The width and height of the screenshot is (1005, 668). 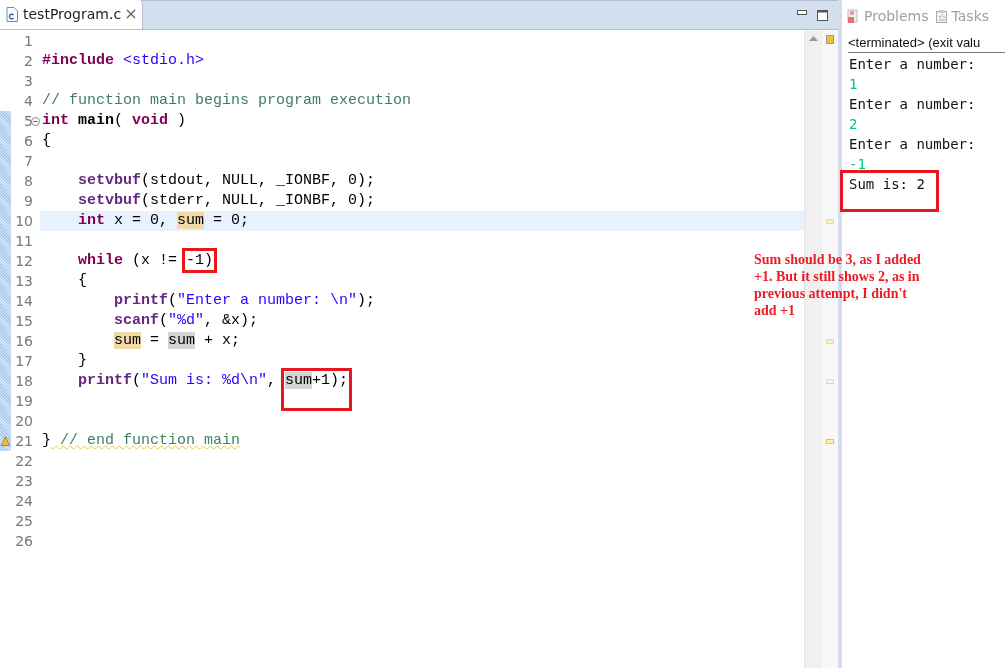 What do you see at coordinates (23, 521) in the screenshot?
I see `line-number: 25` at bounding box center [23, 521].